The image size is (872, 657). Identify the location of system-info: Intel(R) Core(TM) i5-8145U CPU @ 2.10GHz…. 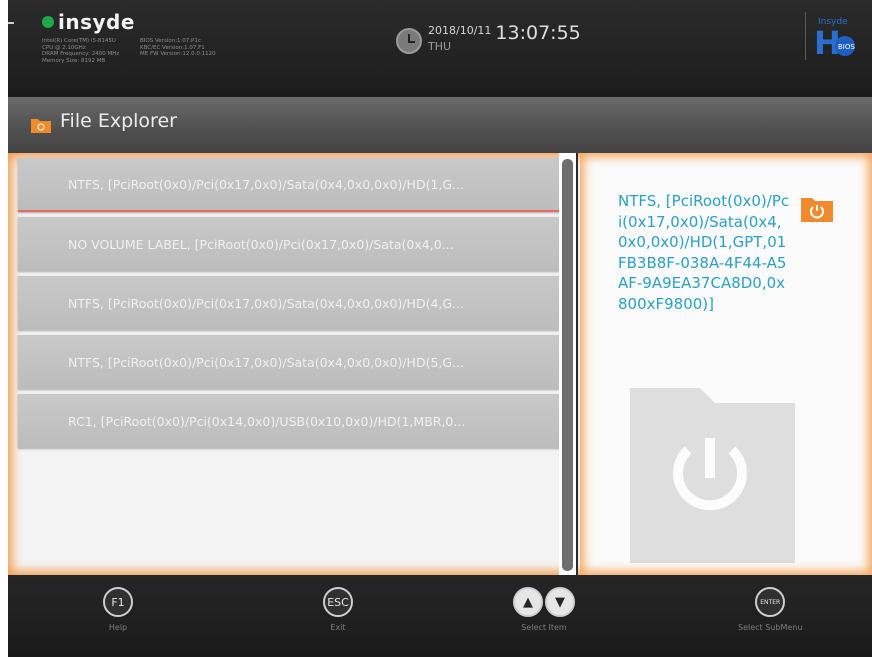
(81, 51).